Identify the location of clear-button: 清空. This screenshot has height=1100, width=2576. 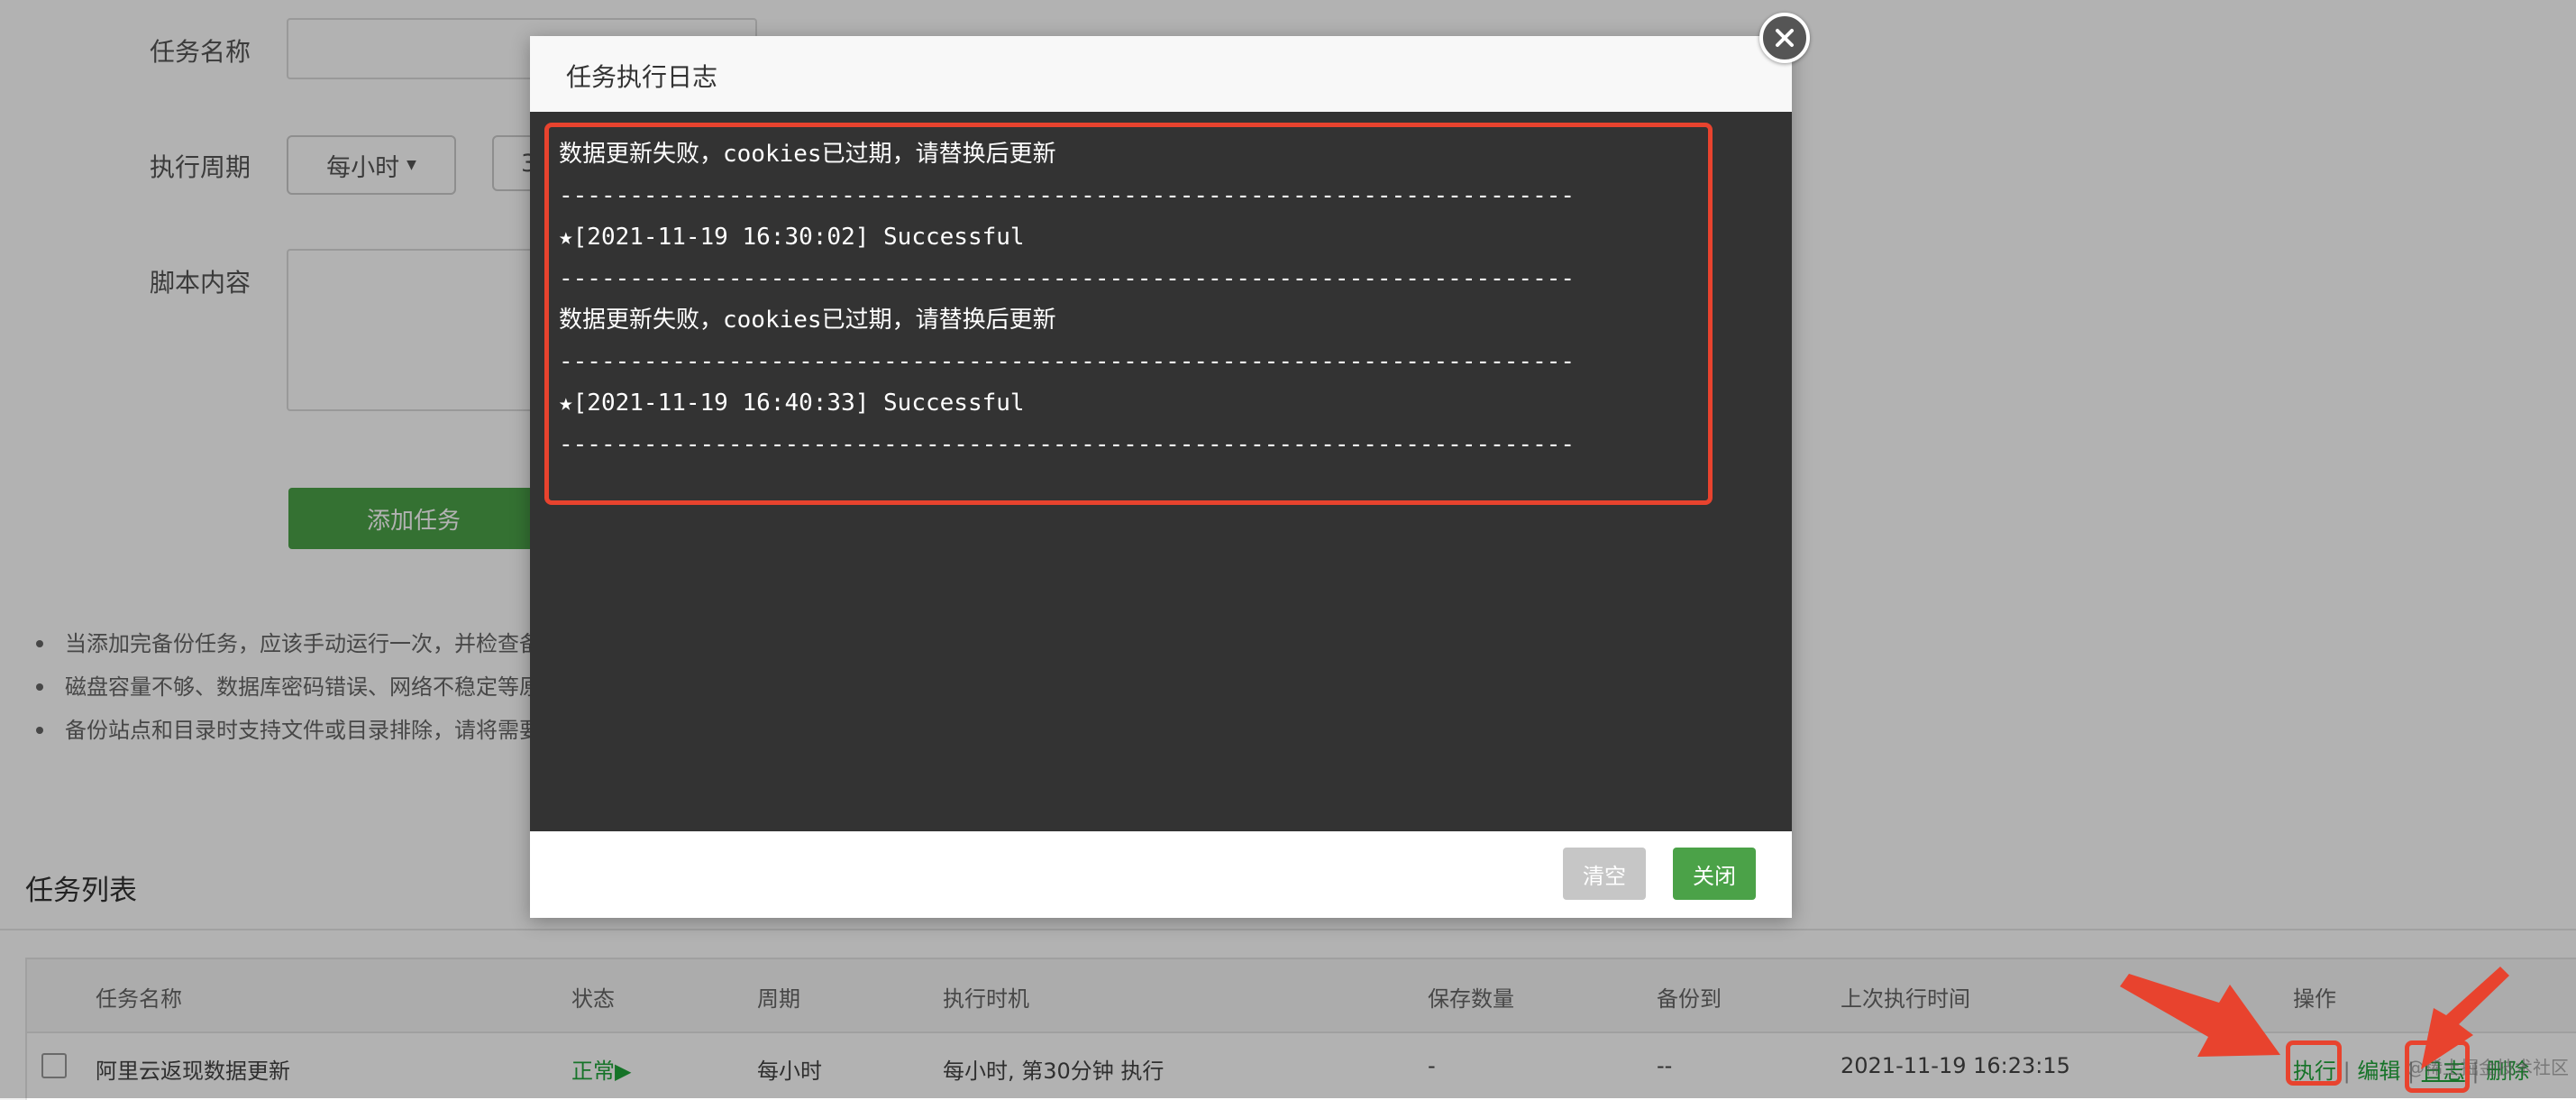
(1604, 874).